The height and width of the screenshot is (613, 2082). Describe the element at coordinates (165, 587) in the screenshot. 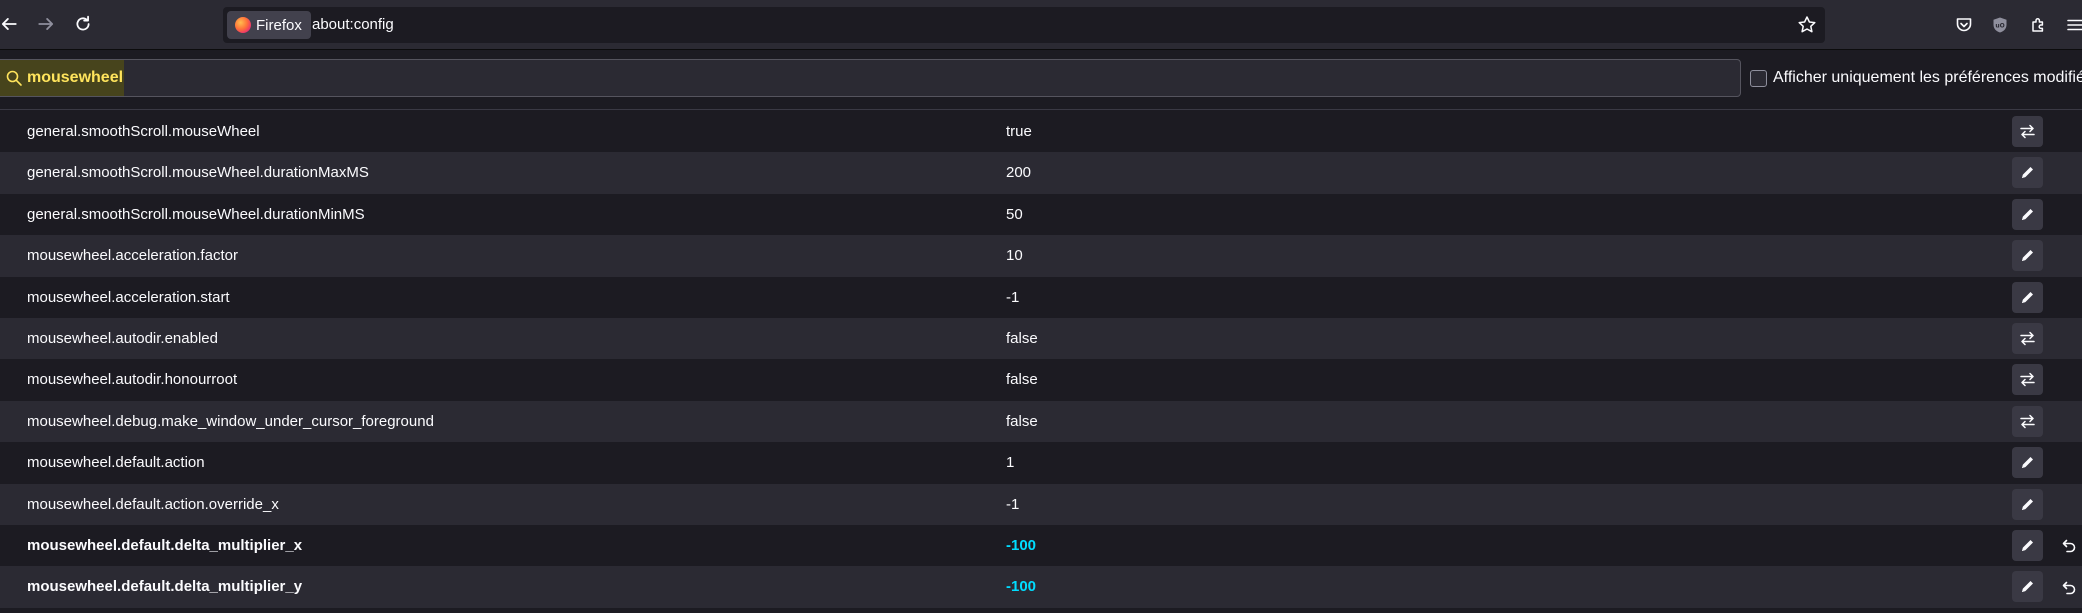

I see `pref-name: mousewheel.default.delta_multiplier_y` at that location.